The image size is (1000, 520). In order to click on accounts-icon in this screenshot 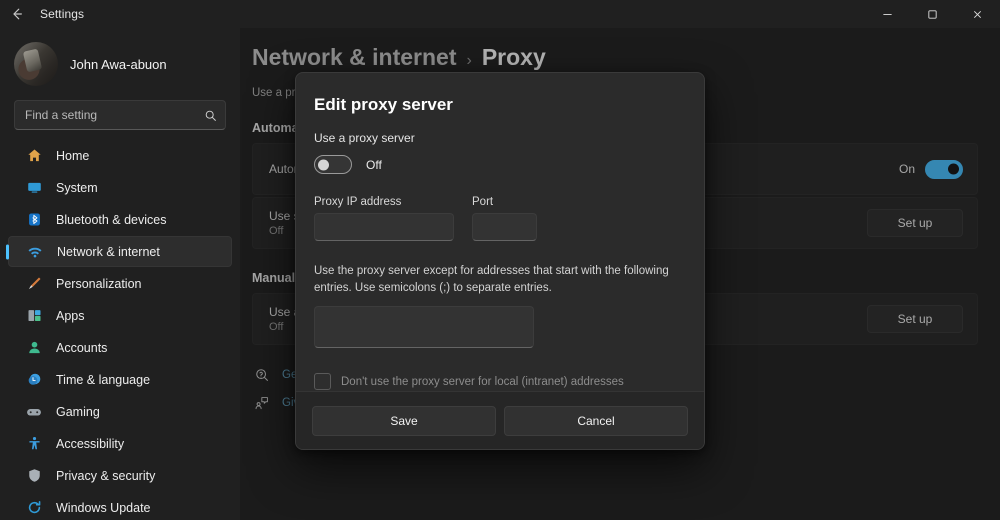, I will do `click(34, 348)`.